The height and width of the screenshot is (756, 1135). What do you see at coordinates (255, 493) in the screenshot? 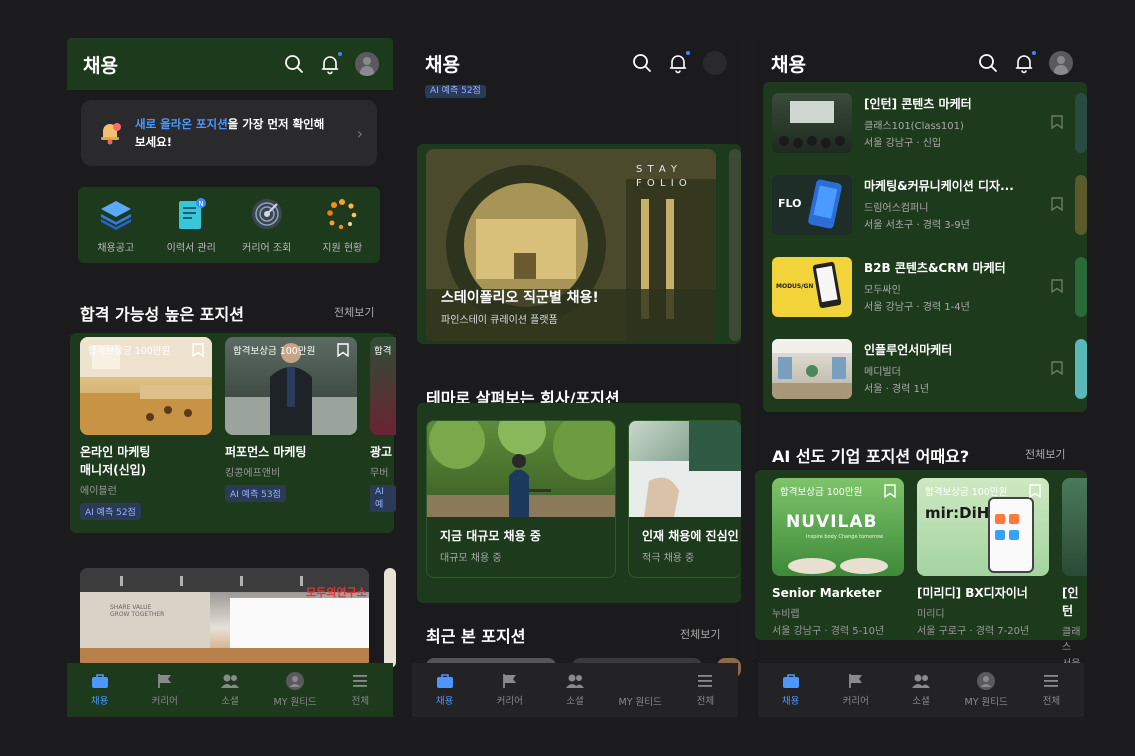
I see `ai-score-badge: AI 예측 53점` at bounding box center [255, 493].